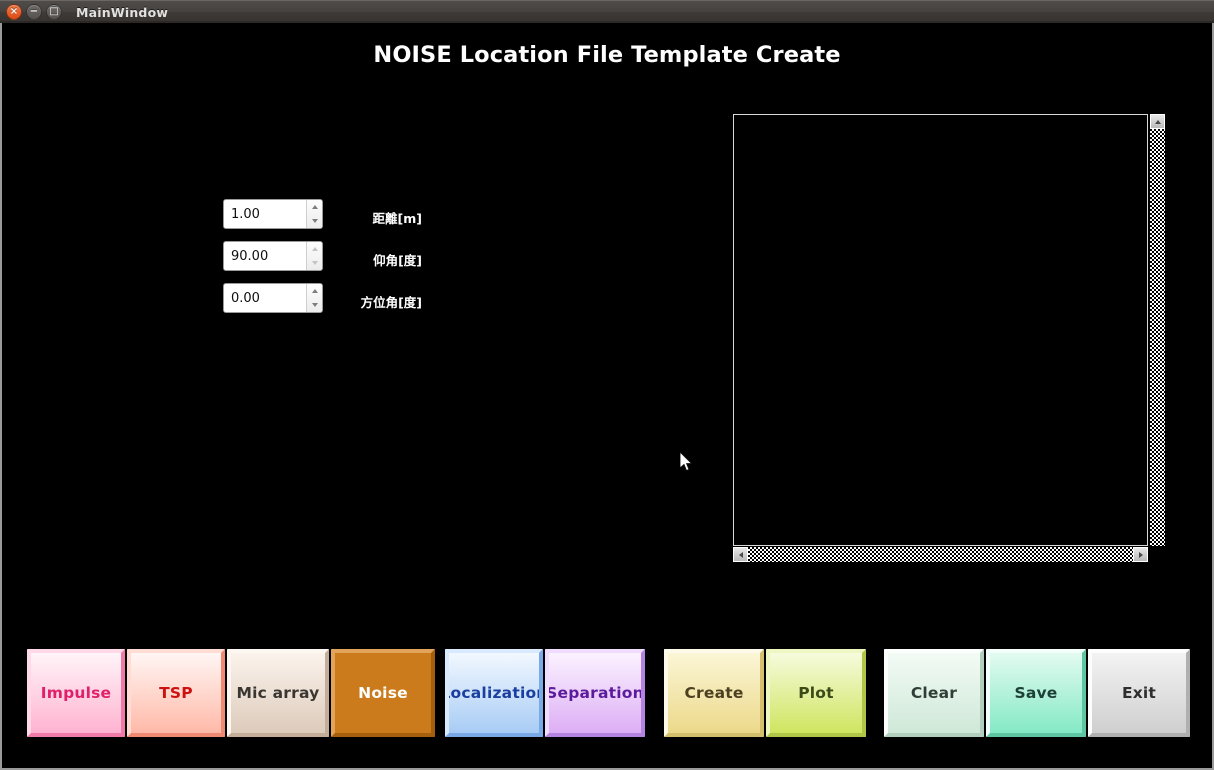  I want to click on scroll-left-icon, so click(740, 554).